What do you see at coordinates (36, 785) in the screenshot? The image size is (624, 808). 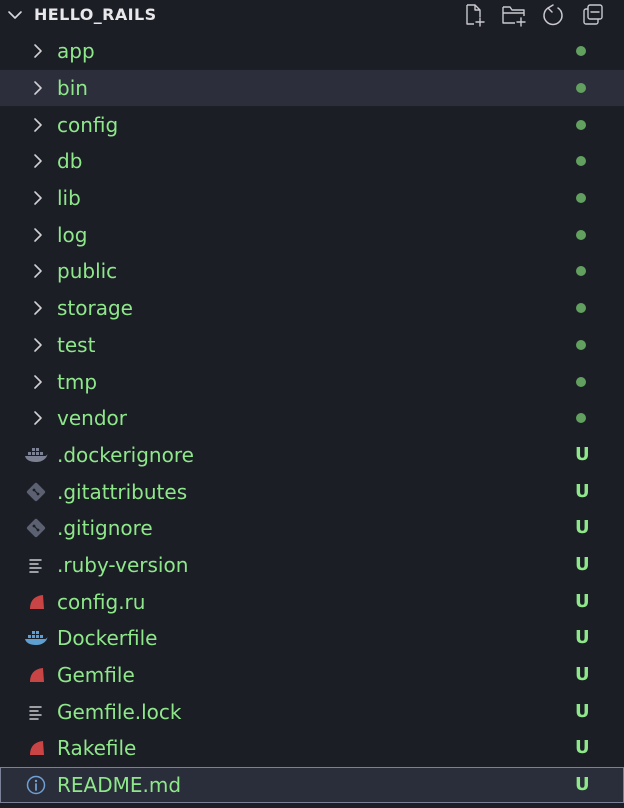 I see `info-icon` at bounding box center [36, 785].